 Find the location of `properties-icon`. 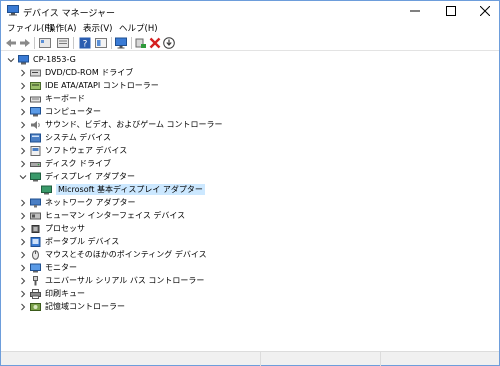

properties-icon is located at coordinates (45, 43).